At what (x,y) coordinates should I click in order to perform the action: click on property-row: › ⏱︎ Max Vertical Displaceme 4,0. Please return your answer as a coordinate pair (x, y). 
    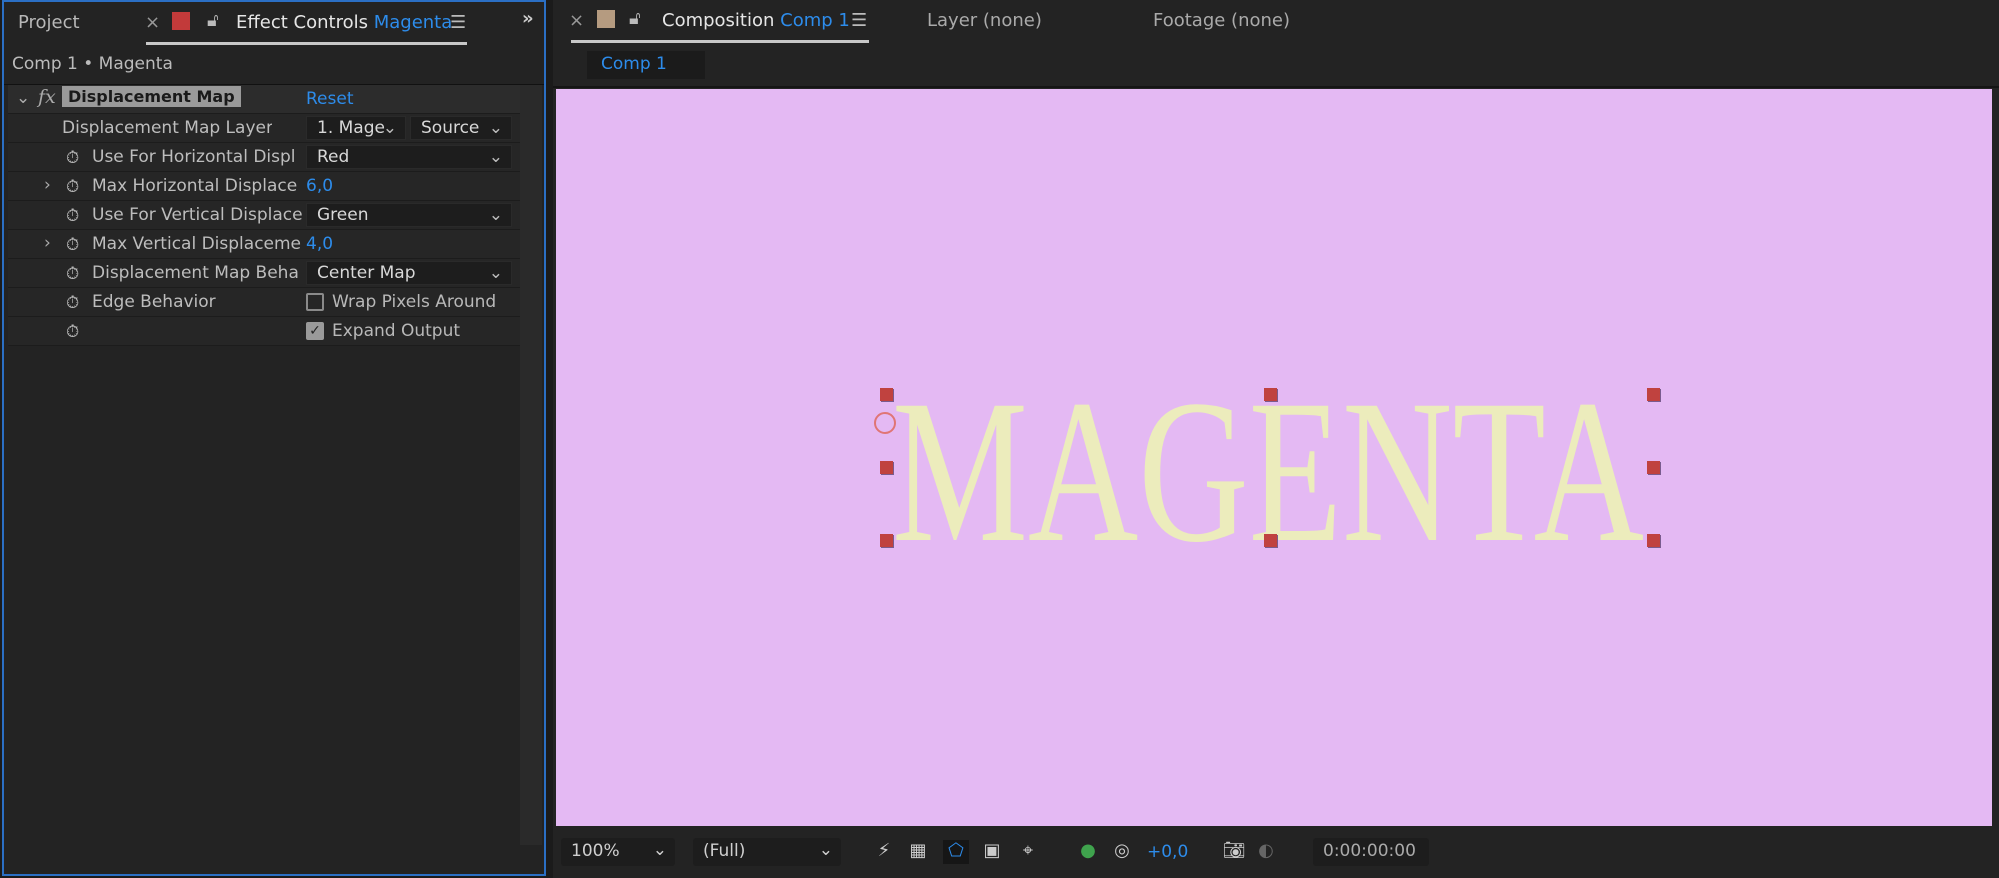
    Looking at the image, I should click on (264, 244).